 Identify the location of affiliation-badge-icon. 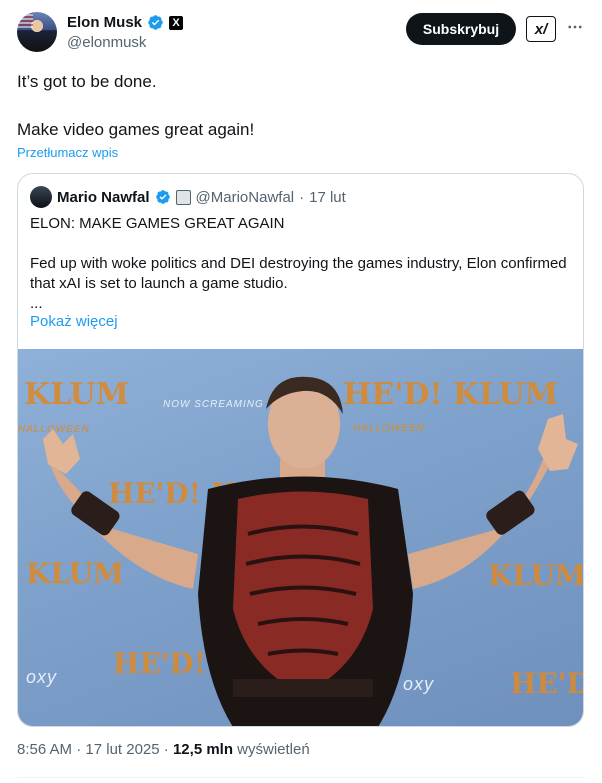
(183, 197).